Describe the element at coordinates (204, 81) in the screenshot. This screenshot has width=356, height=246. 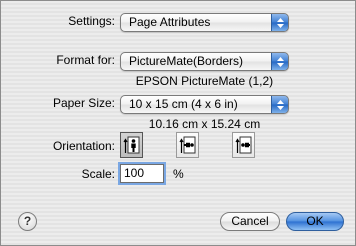
I see `printer-description: EPSON PictureMate (1,2)` at that location.